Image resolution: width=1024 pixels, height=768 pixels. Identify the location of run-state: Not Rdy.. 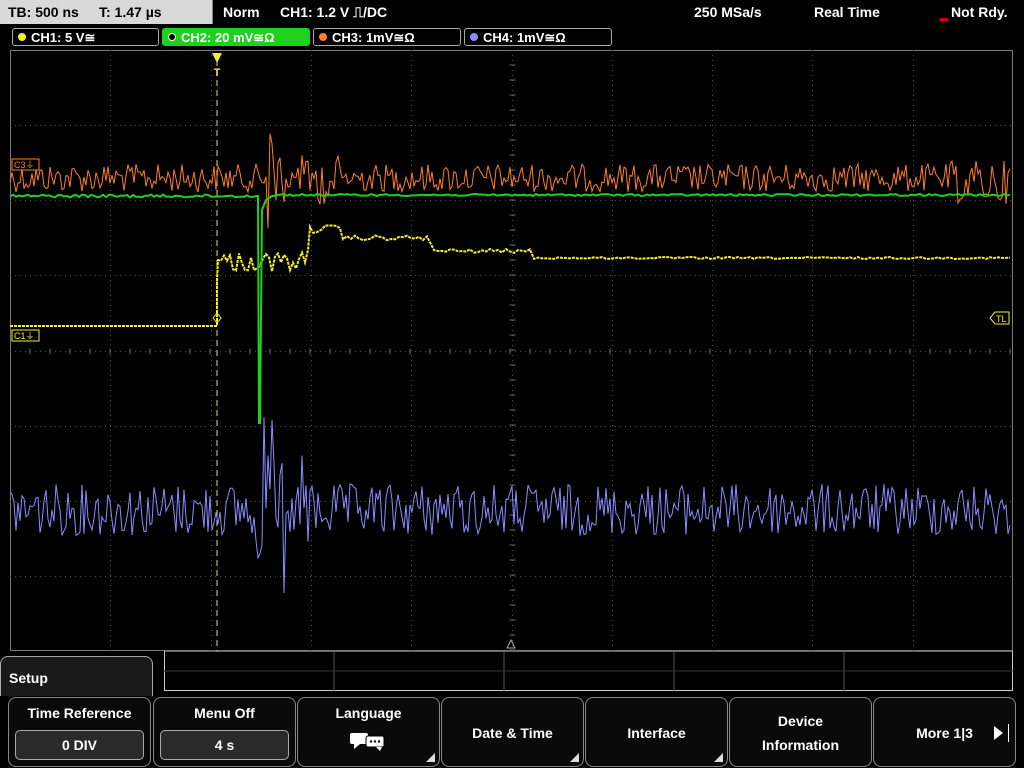
(979, 12).